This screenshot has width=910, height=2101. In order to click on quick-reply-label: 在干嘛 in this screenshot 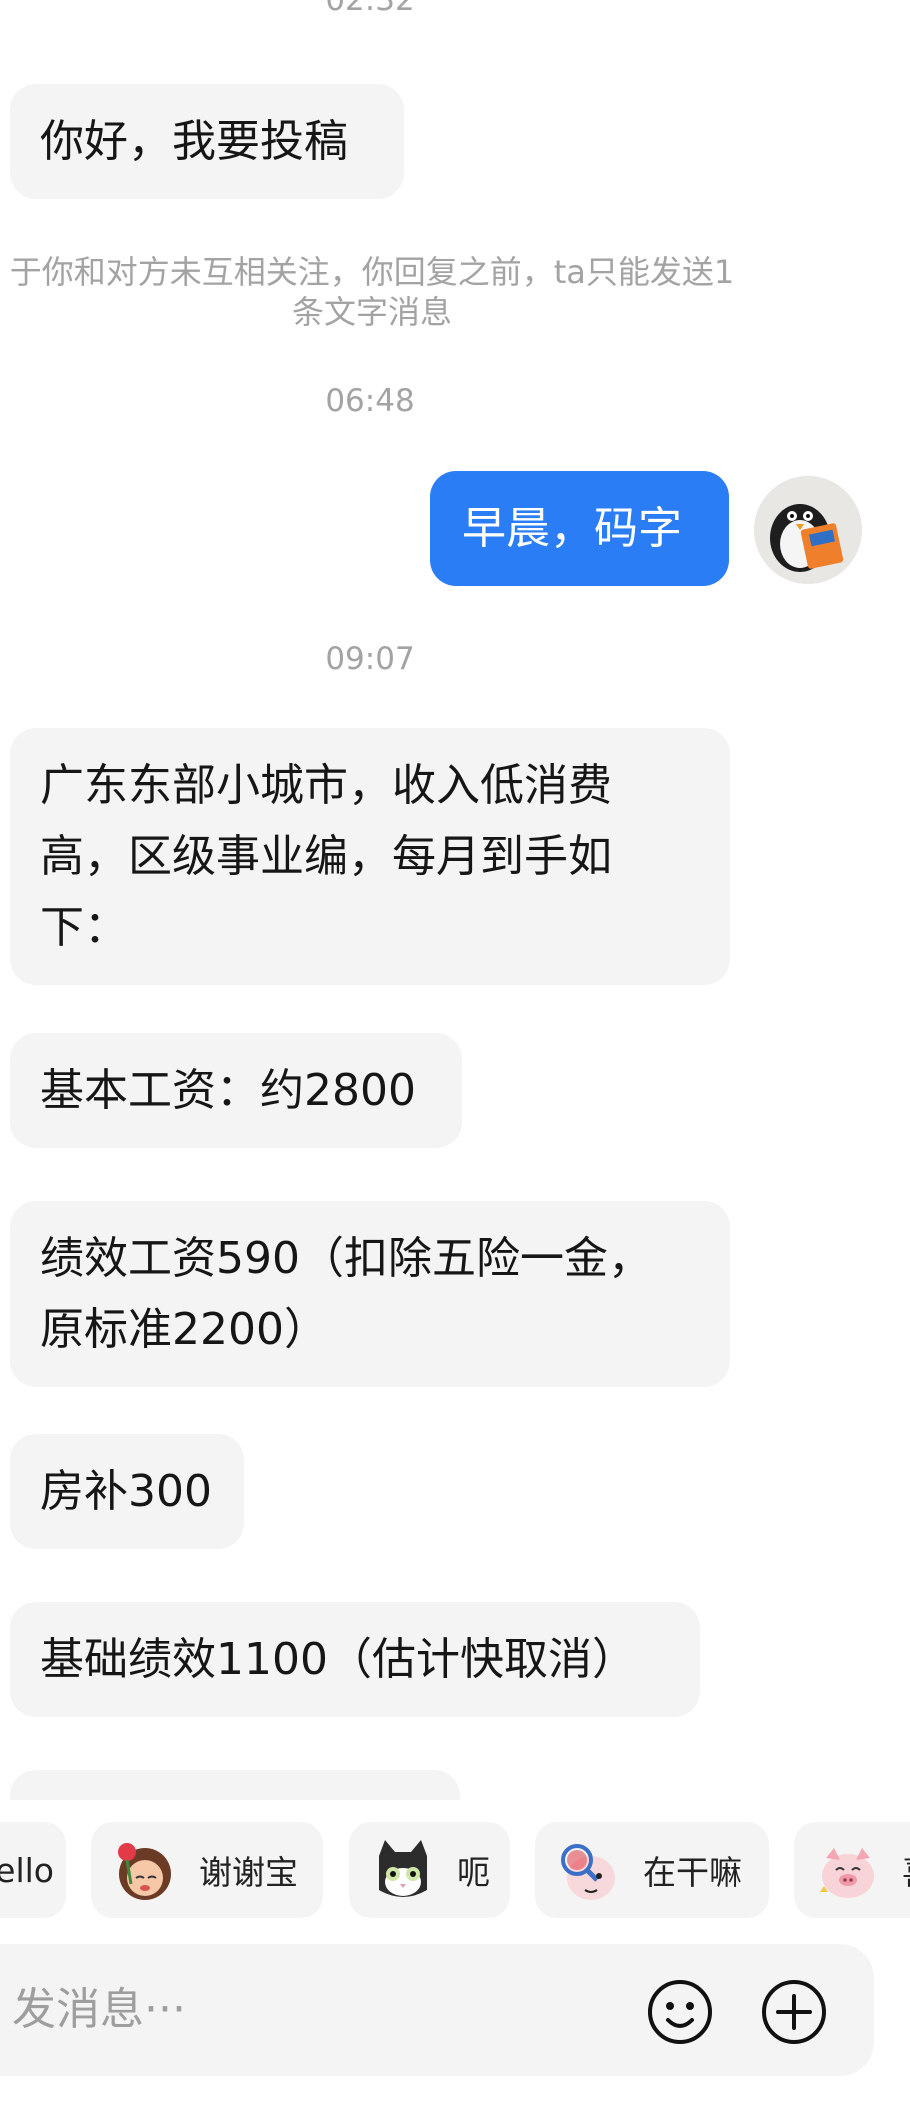, I will do `click(692, 1872)`.